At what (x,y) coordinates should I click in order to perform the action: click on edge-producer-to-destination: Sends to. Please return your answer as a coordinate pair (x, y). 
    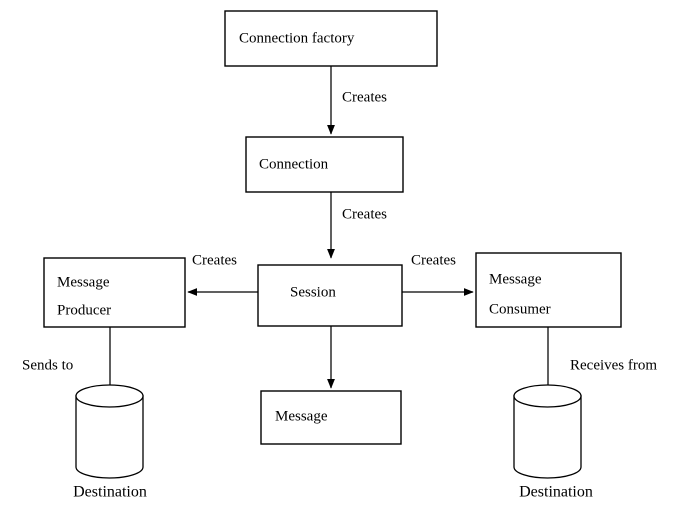
    Looking at the image, I should click on (68, 361).